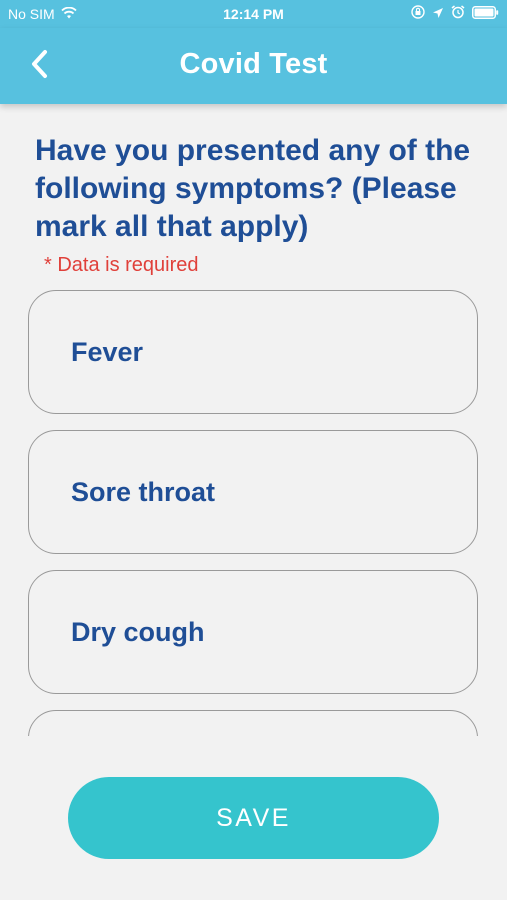 Image resolution: width=507 pixels, height=900 pixels. I want to click on option-sore-throat: Sore throat, so click(253, 492).